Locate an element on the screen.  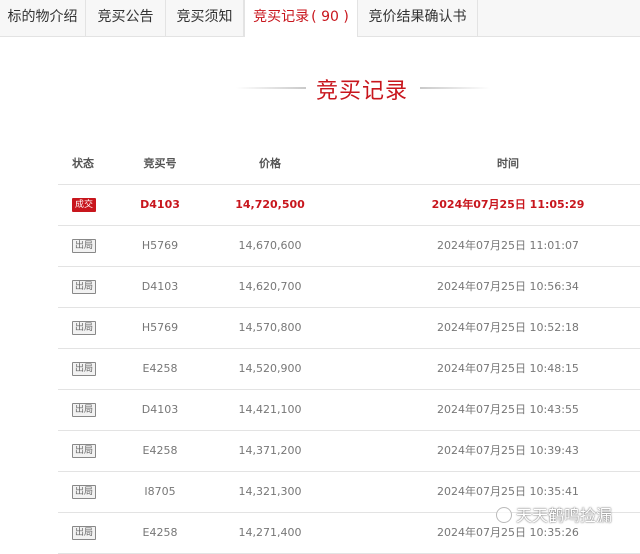
bid-price: 14,421,100 is located at coordinates (270, 409).